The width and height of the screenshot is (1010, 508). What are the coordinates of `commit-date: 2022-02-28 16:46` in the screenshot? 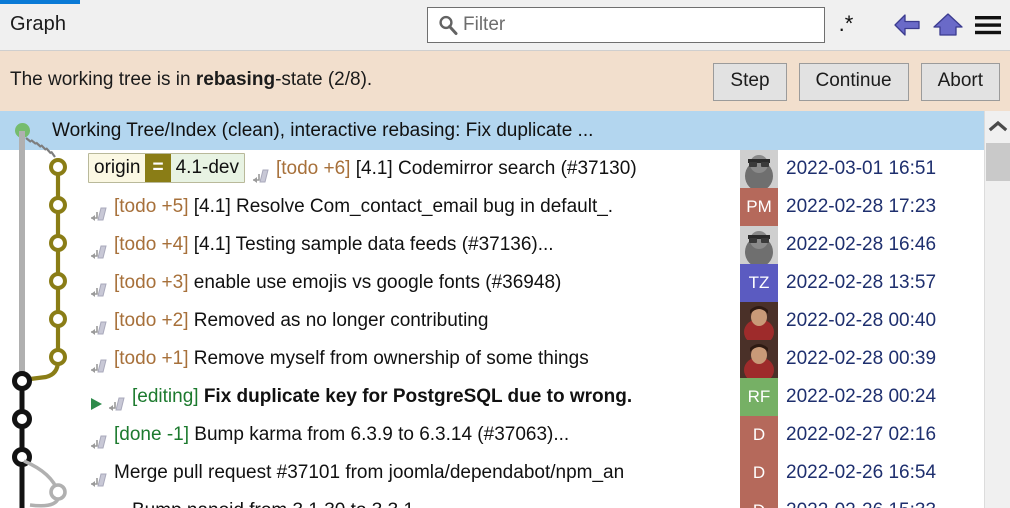 It's located at (861, 244).